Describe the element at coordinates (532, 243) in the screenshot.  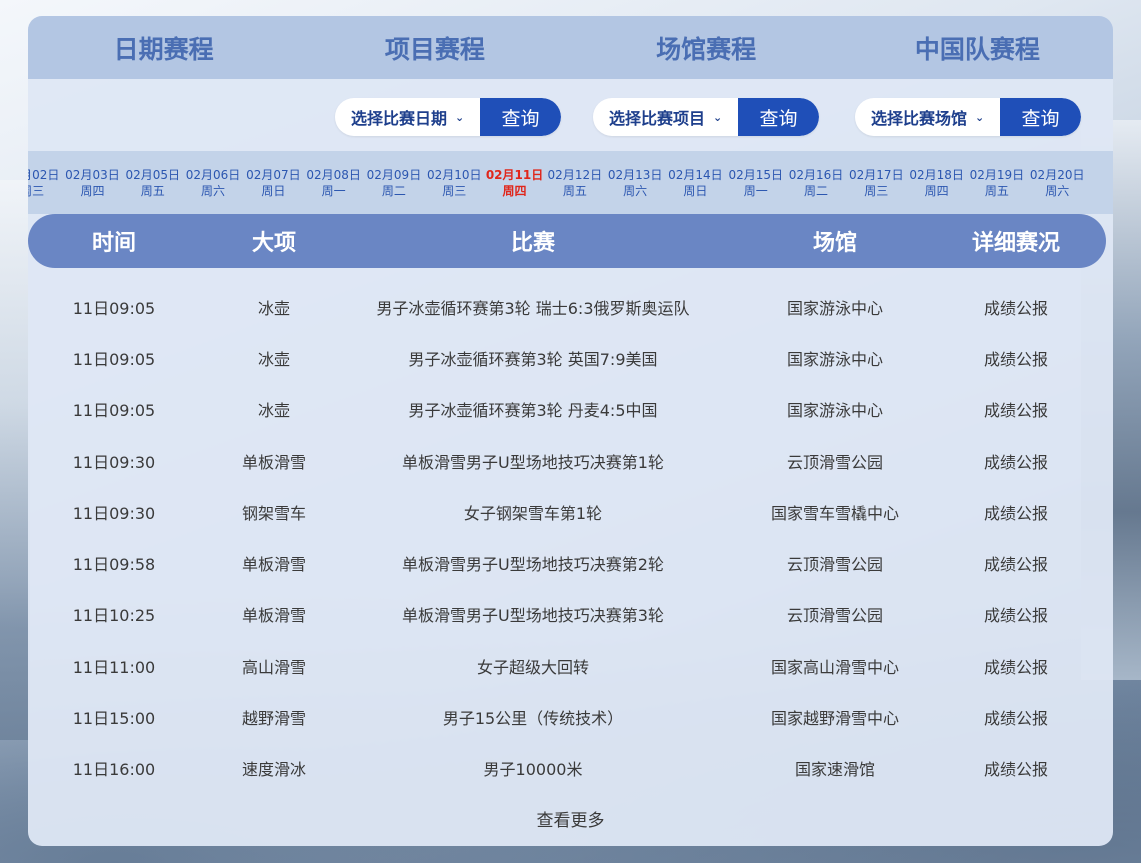
I see `header-event: 比赛` at that location.